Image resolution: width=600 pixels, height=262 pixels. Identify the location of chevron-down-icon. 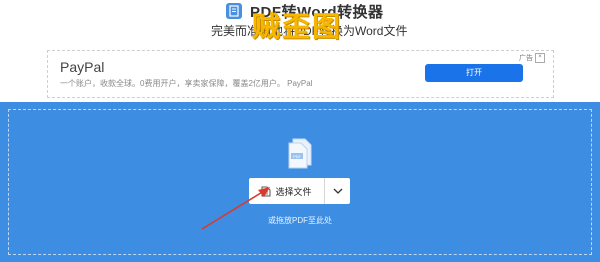
(337, 191).